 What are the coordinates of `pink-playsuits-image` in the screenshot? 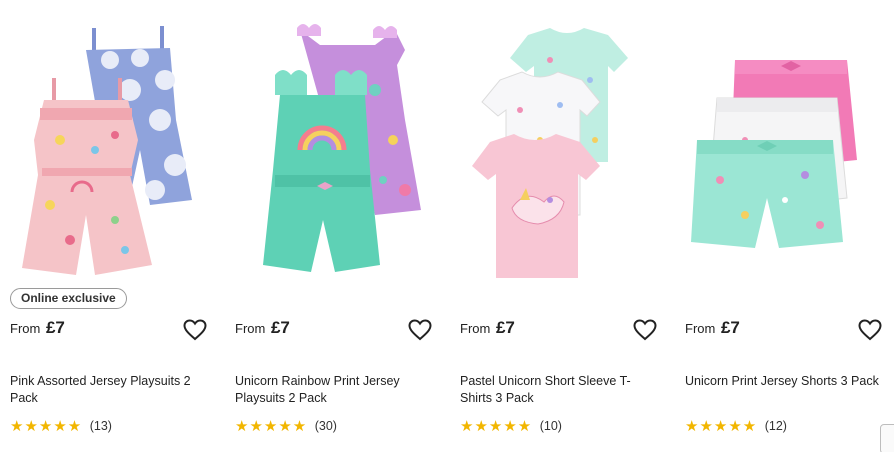 It's located at (107, 150).